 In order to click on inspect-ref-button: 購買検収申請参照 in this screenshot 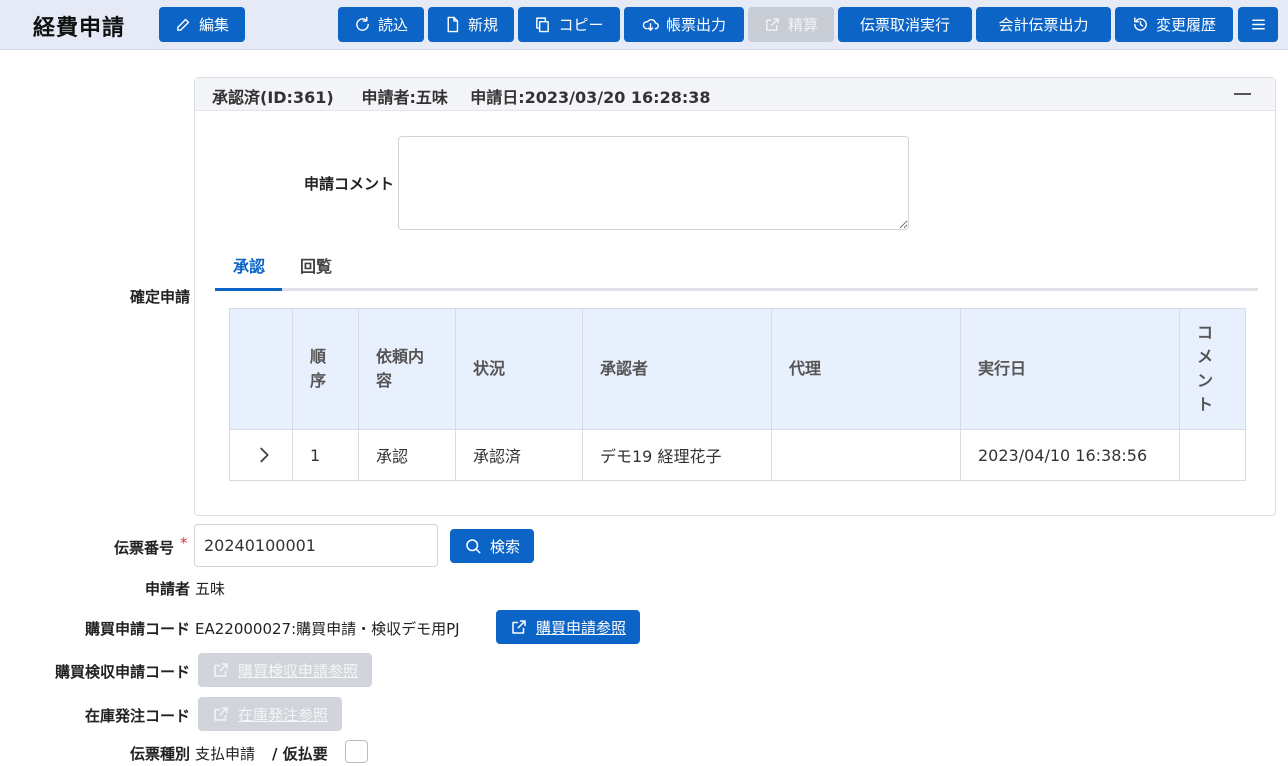, I will do `click(285, 670)`.